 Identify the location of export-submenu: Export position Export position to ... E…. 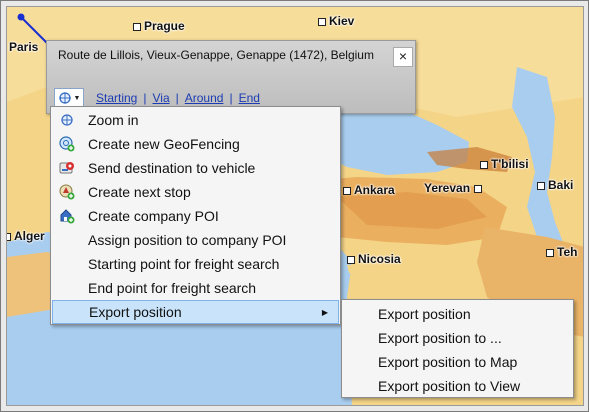
(457, 348).